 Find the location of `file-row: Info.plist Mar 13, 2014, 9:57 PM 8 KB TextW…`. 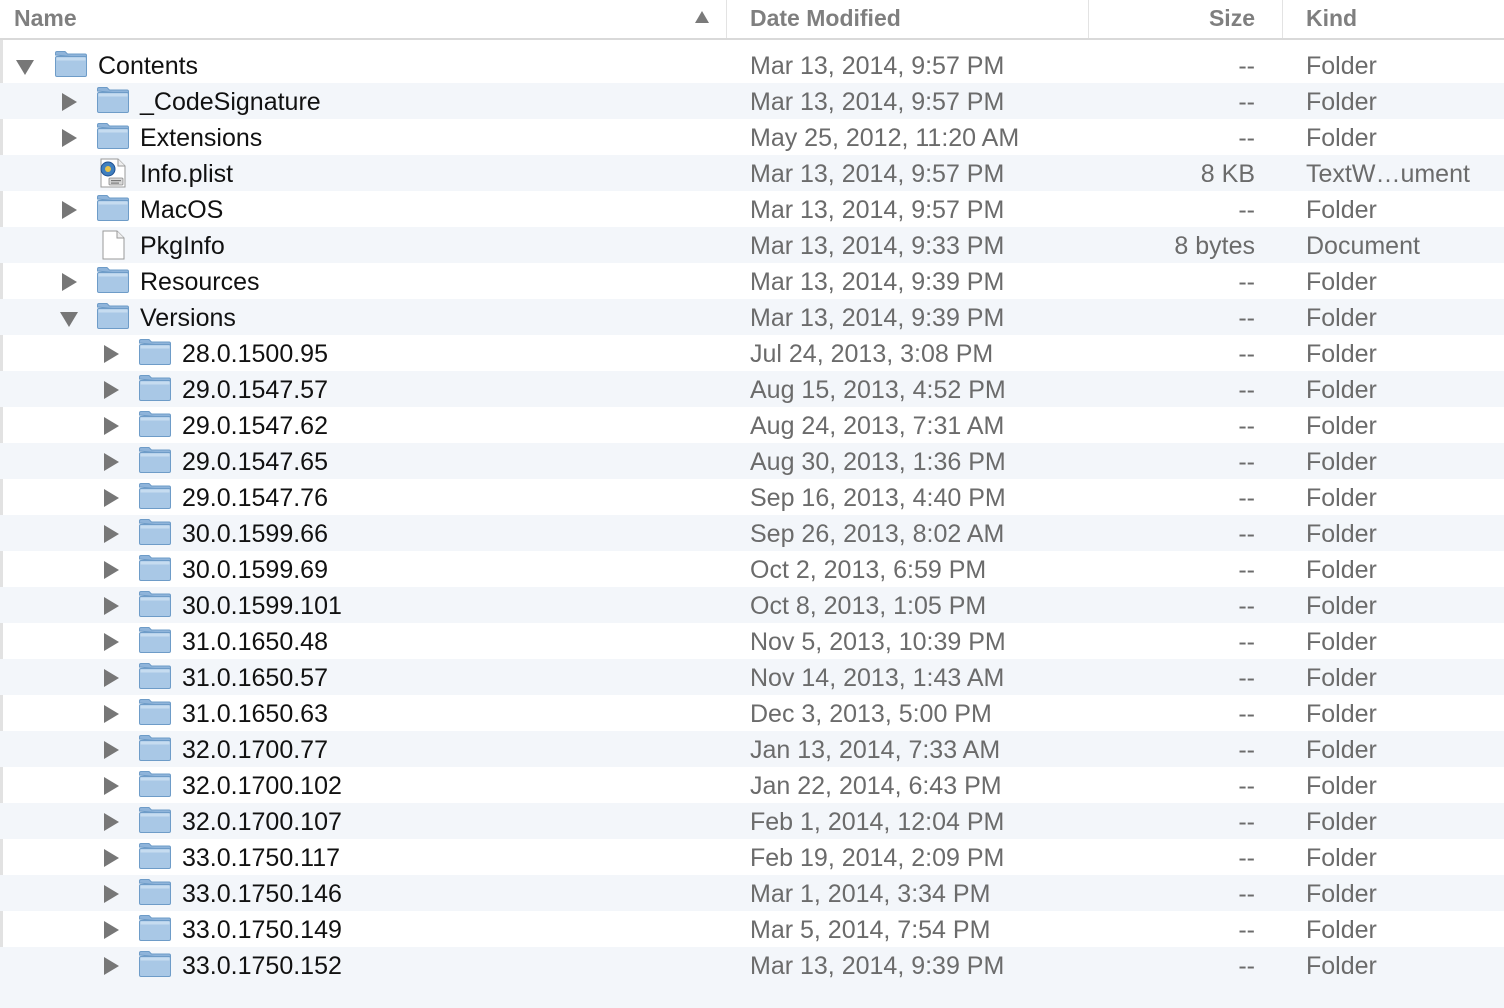

file-row: Info.plist Mar 13, 2014, 9:57 PM 8 KB TextW… is located at coordinates (752, 173).